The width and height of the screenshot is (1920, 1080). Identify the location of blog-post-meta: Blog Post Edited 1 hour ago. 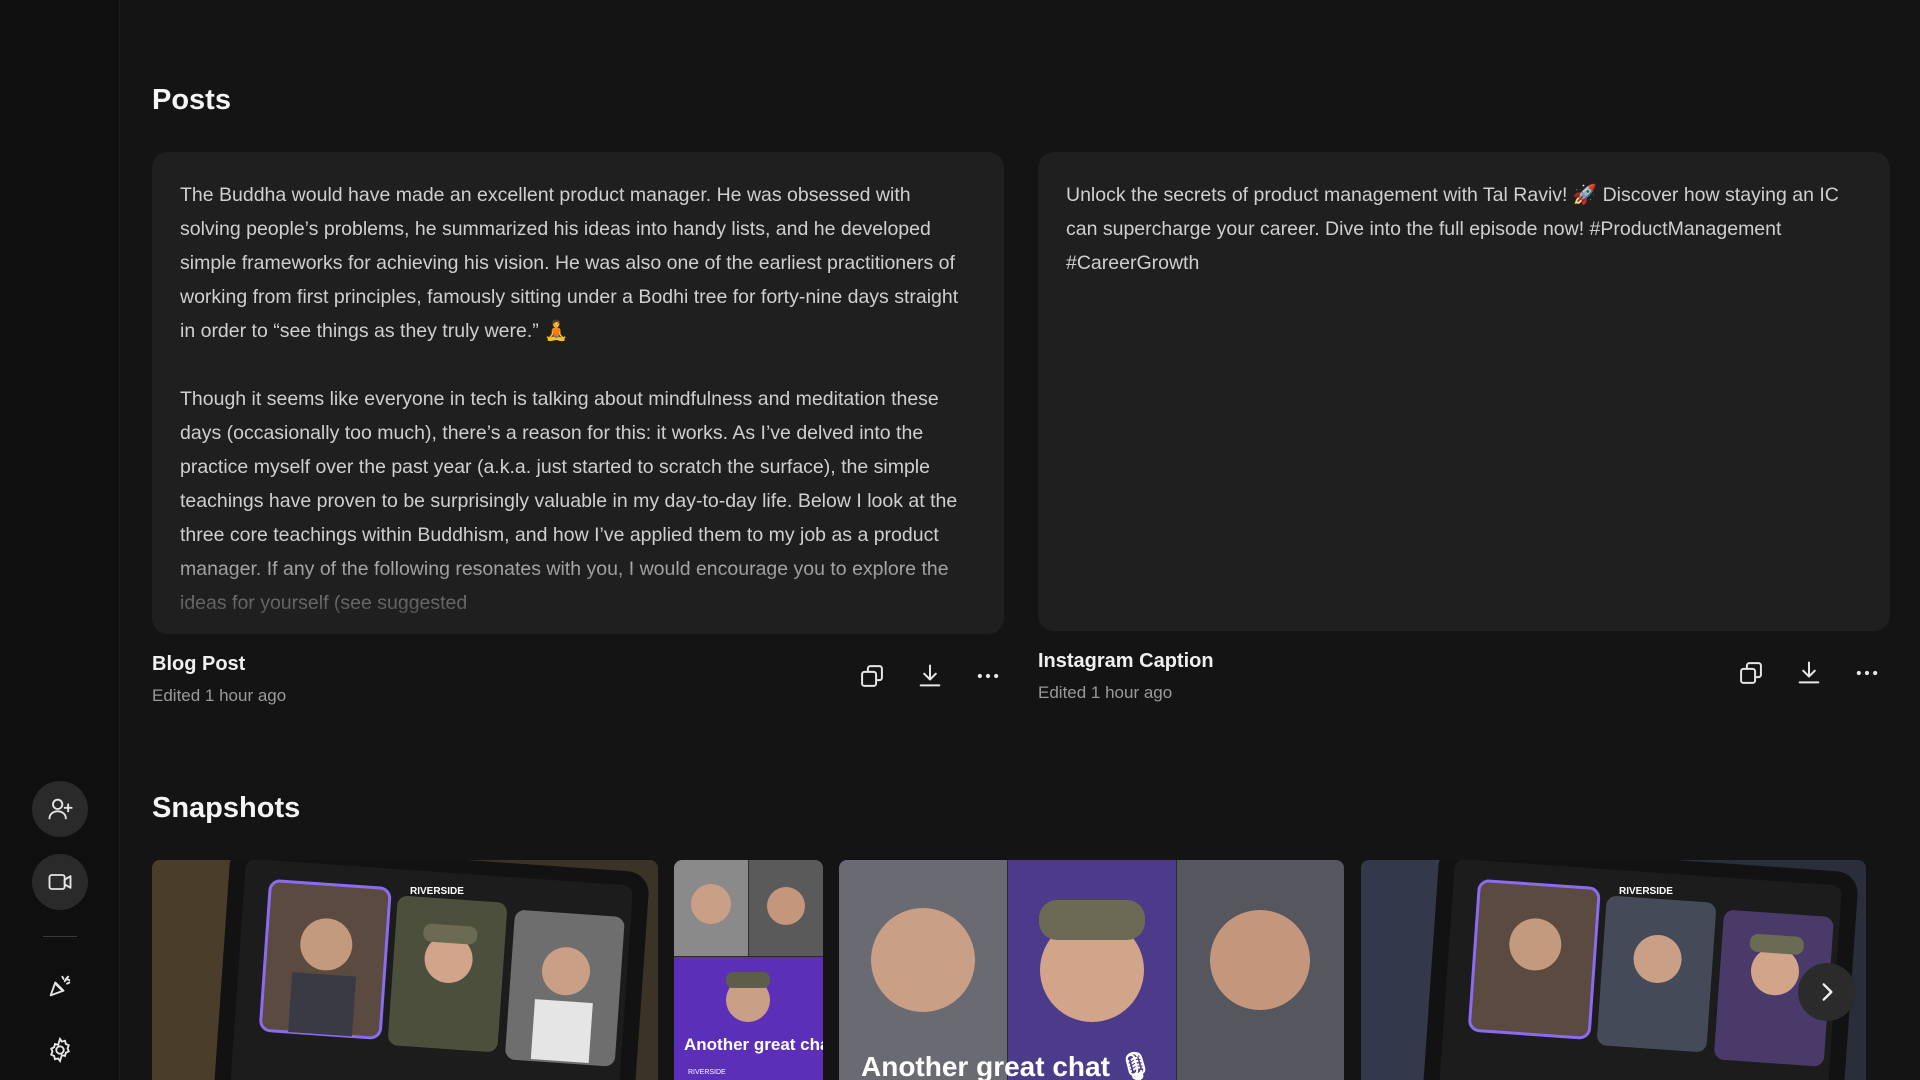
(219, 679).